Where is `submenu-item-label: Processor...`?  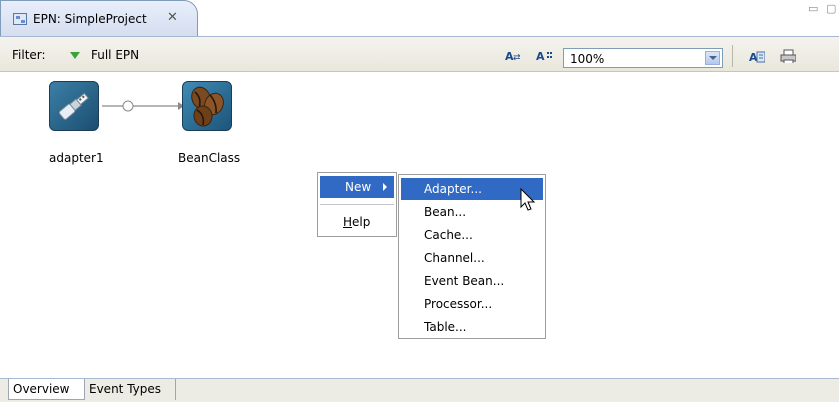 submenu-item-label: Processor... is located at coordinates (458, 304).